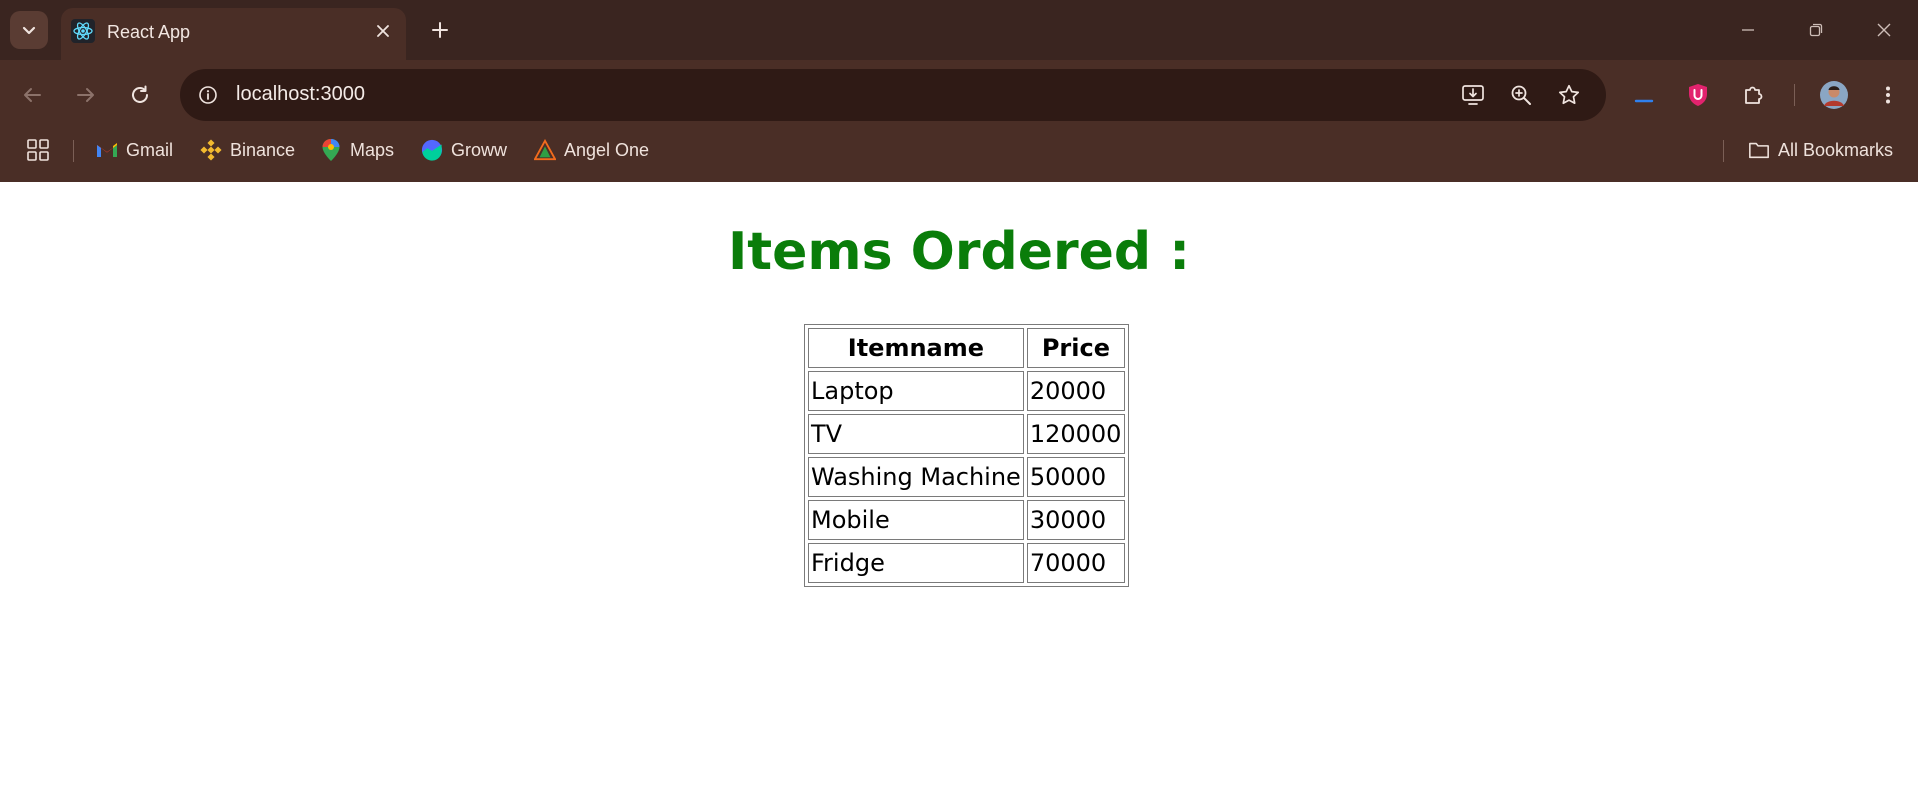 The height and width of the screenshot is (811, 1918). I want to click on tab-search-button, so click(29, 30).